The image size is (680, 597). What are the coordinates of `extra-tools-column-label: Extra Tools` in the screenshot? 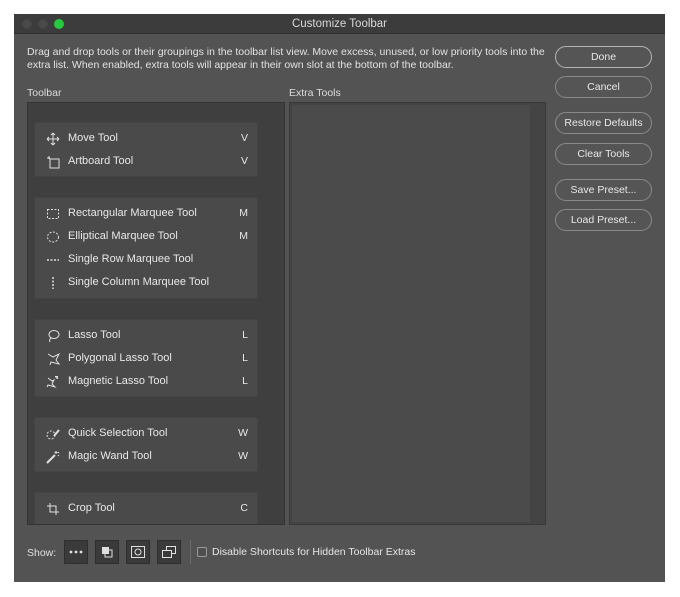 It's located at (315, 93).